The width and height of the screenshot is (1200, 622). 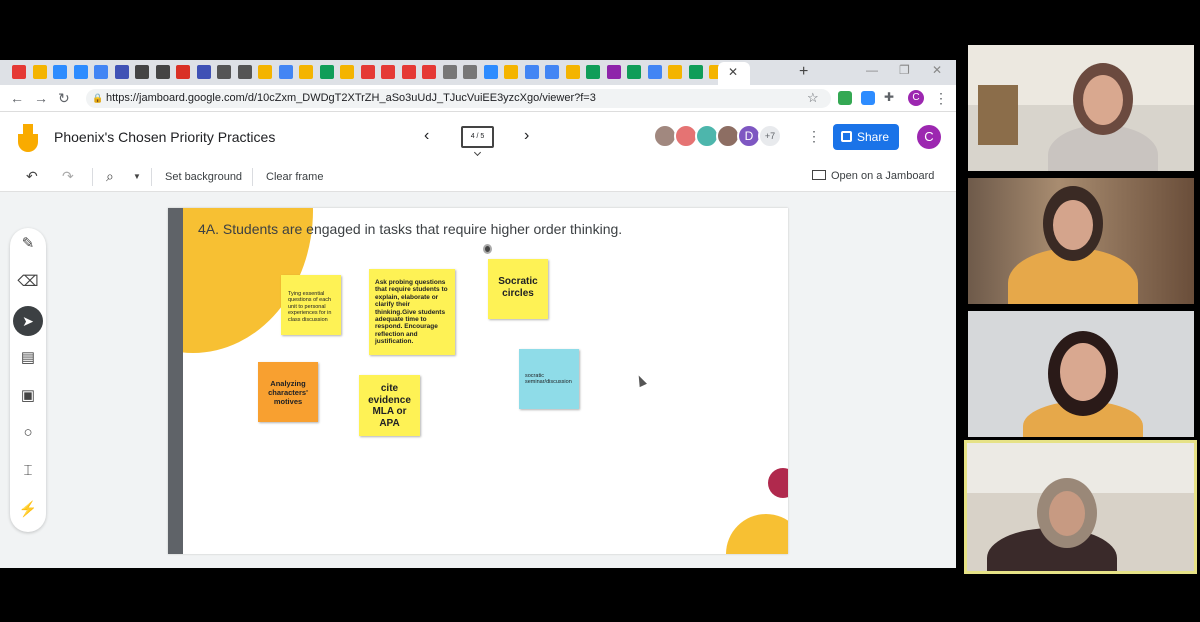 I want to click on bookmark-star-icon: ☆, so click(x=813, y=98).